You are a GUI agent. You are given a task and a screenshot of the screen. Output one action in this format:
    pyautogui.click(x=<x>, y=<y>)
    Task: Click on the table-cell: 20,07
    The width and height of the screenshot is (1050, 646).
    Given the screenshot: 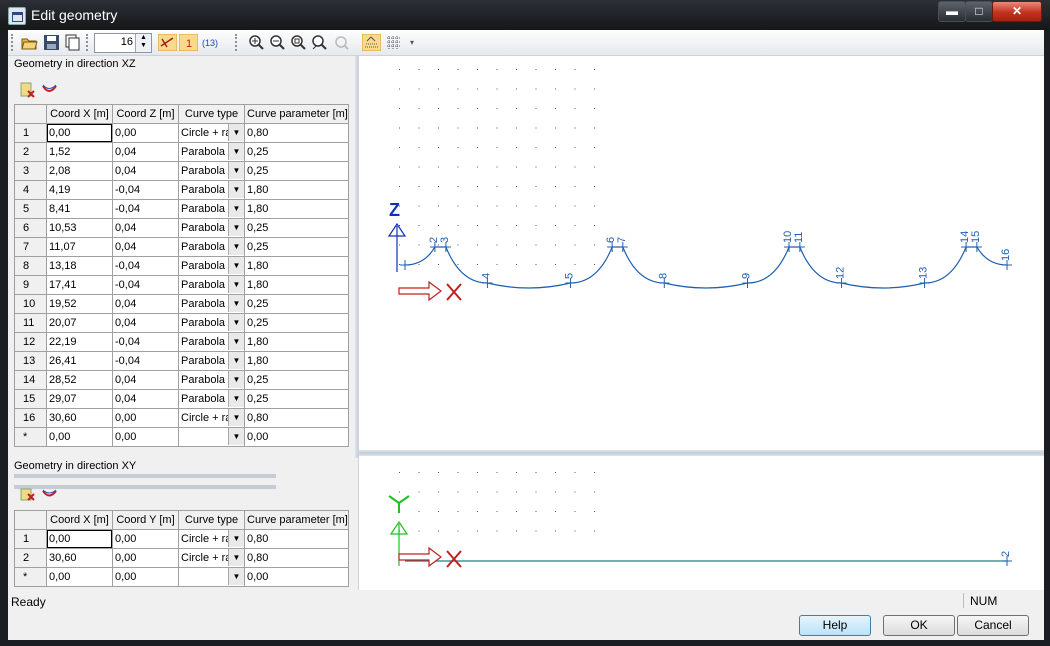 What is the action you would take?
    pyautogui.click(x=79, y=323)
    